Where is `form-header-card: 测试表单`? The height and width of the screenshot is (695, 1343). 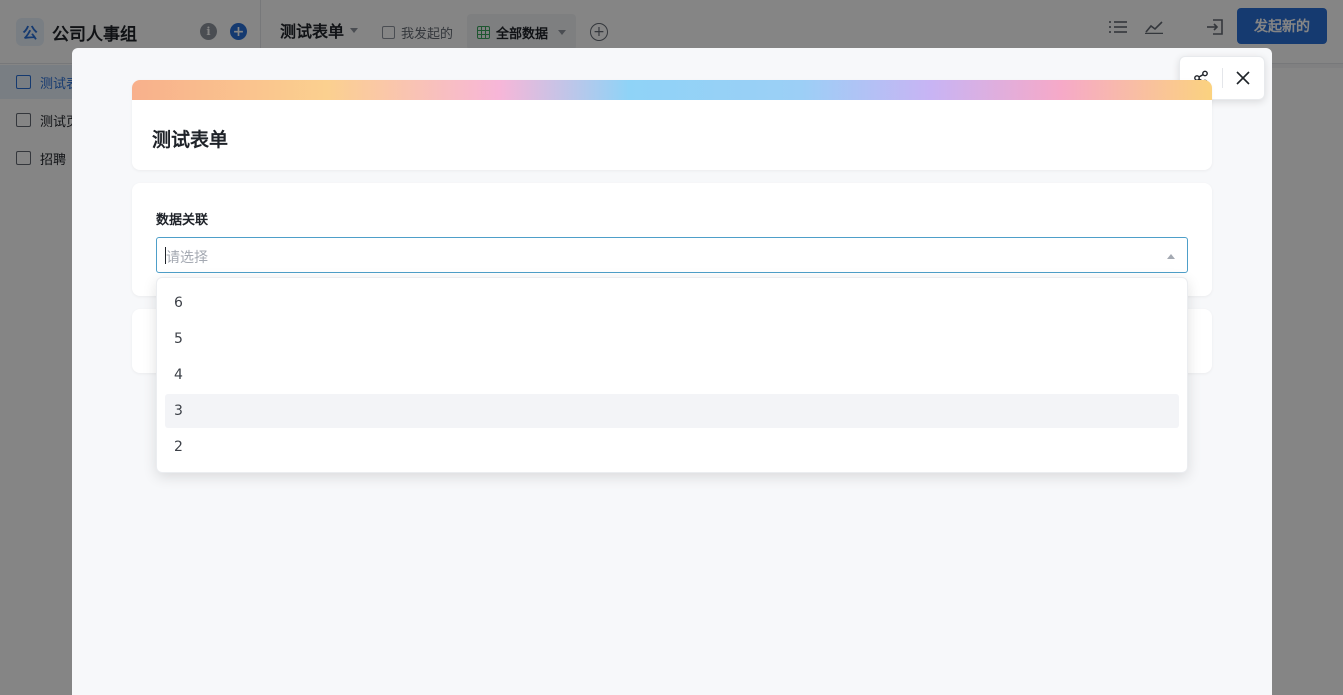
form-header-card: 测试表单 is located at coordinates (672, 125).